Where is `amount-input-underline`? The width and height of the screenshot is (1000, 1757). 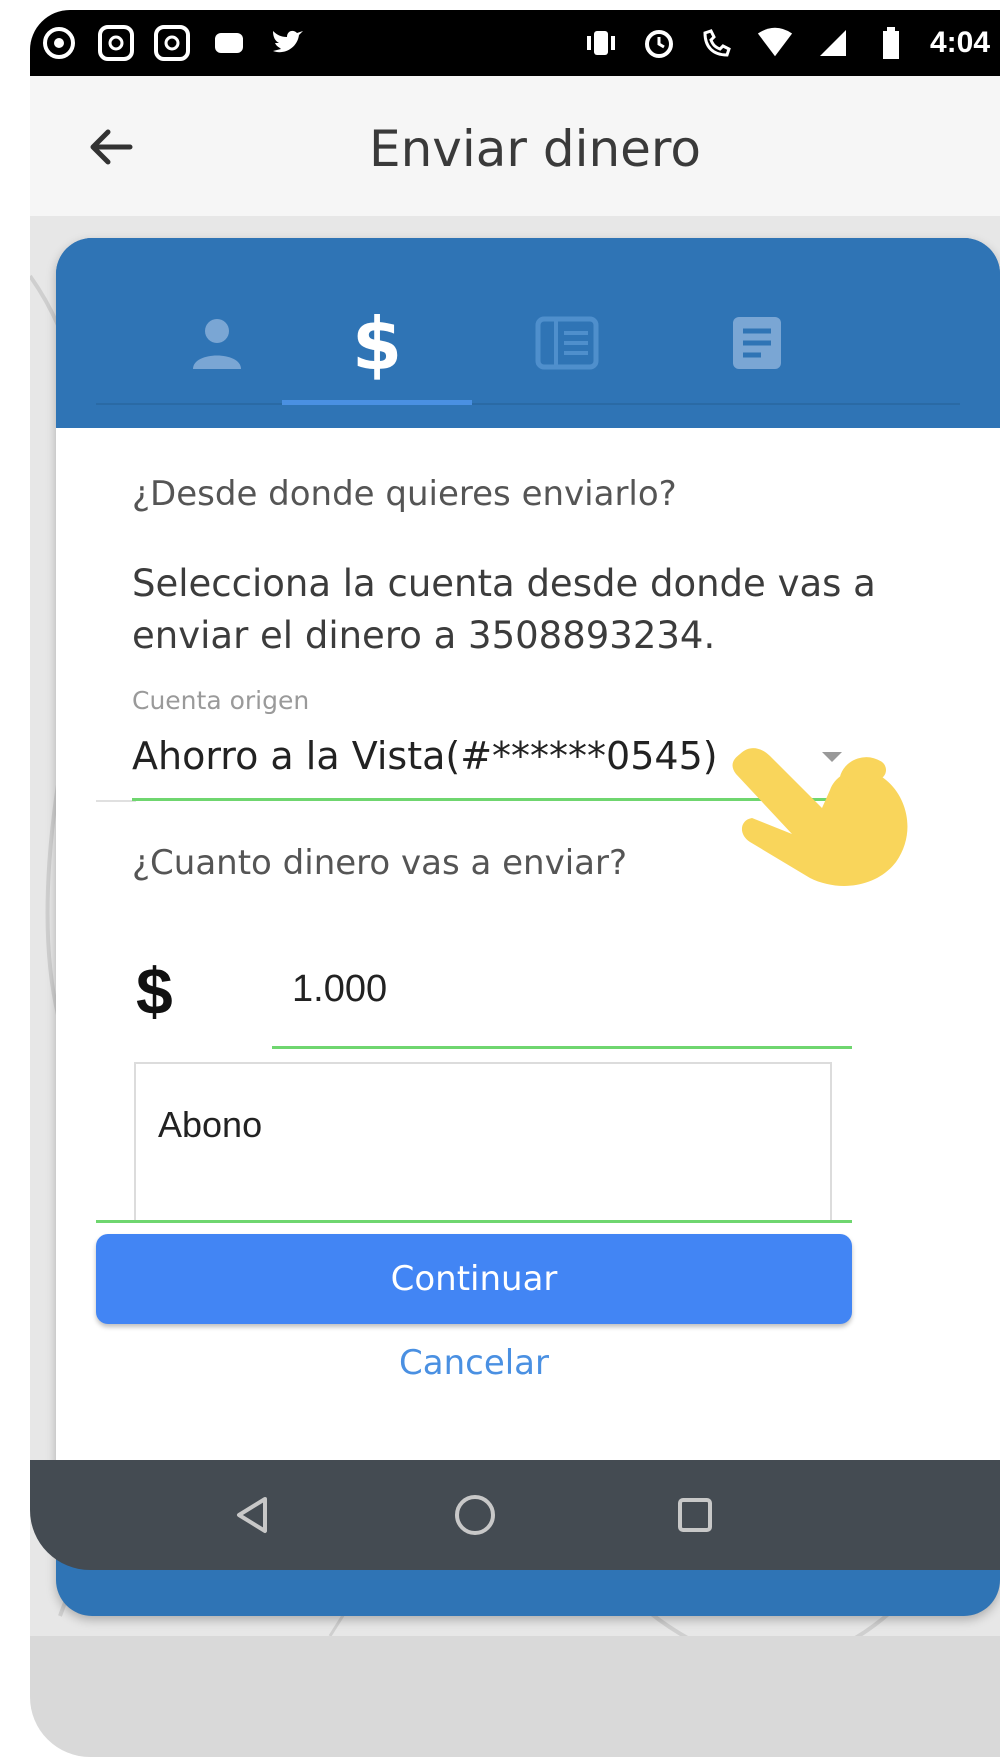
amount-input-underline is located at coordinates (562, 1047).